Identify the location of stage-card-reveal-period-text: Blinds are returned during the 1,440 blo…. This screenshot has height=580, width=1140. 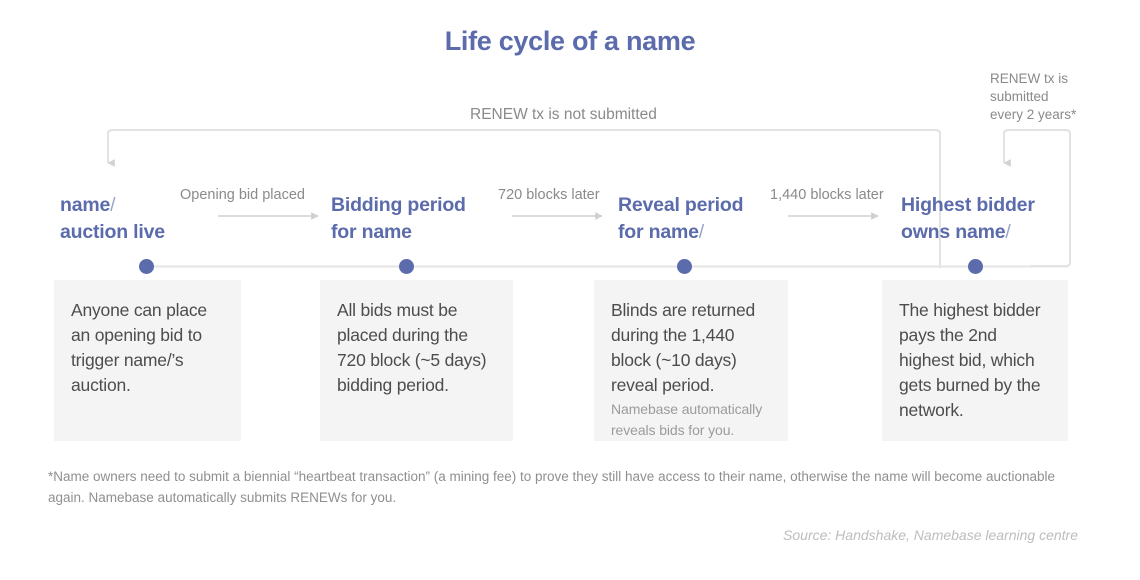
(683, 347).